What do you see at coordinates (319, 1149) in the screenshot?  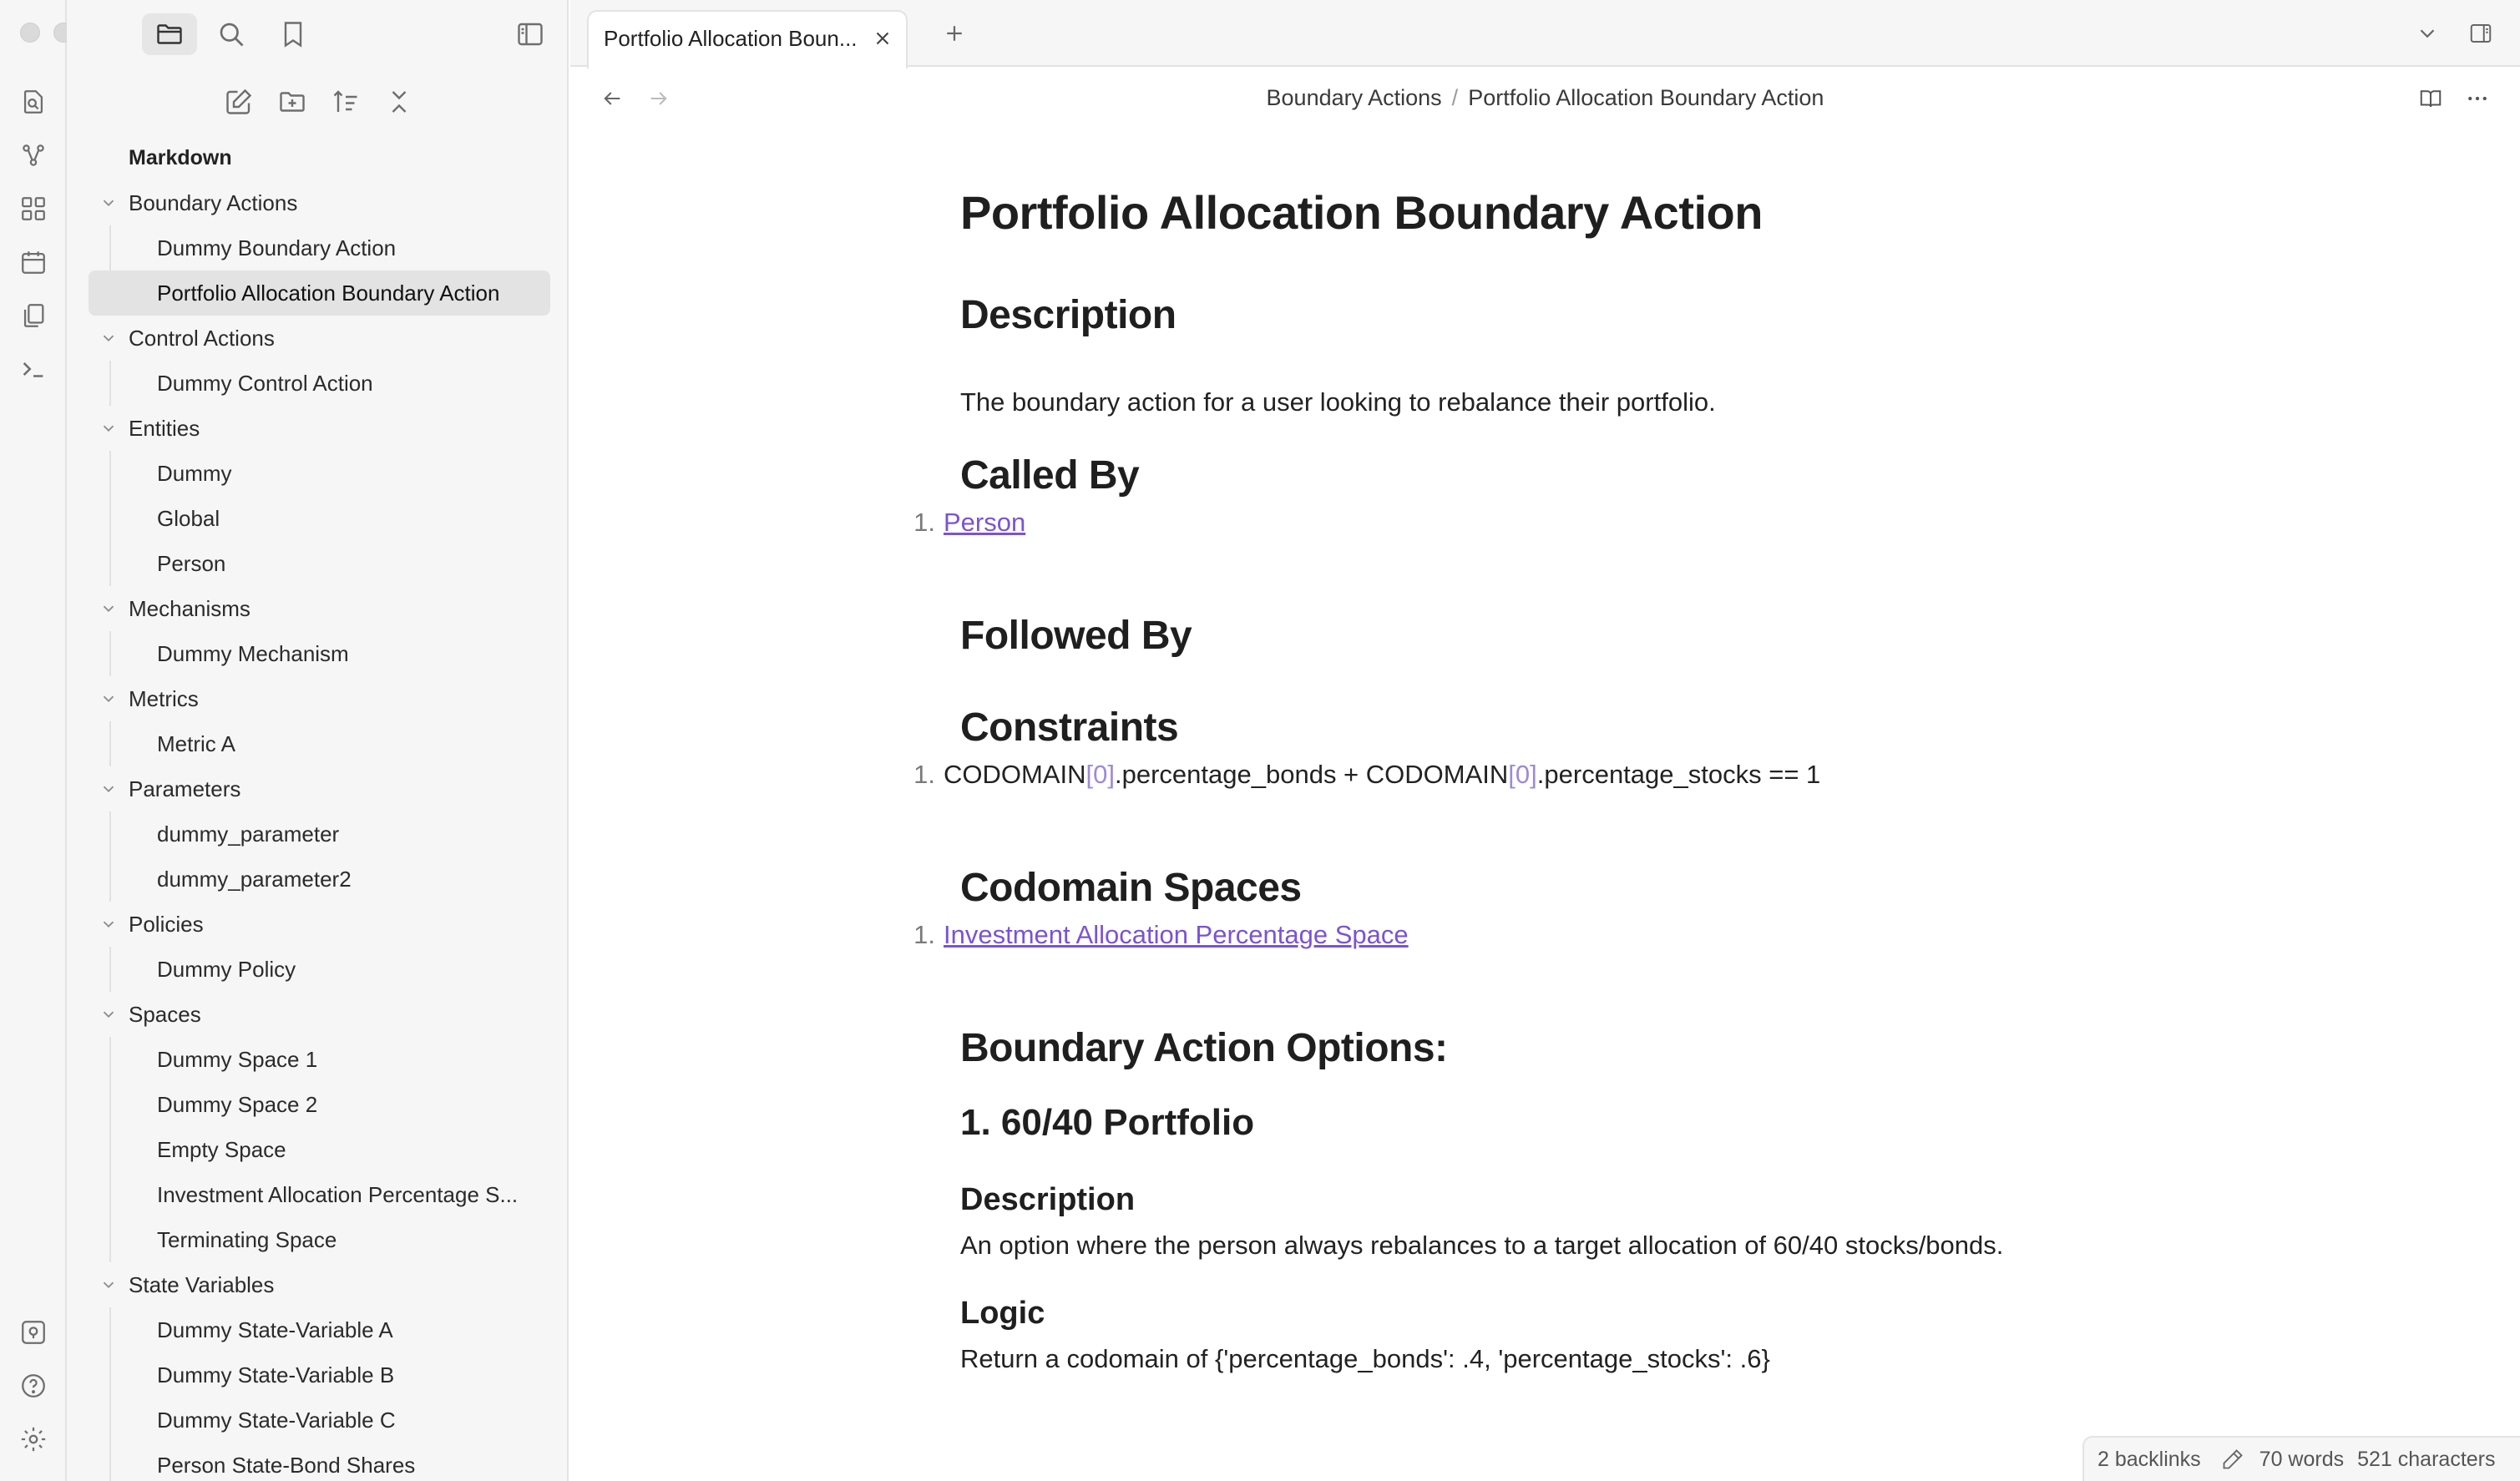 I see `file-item: Empty Space` at bounding box center [319, 1149].